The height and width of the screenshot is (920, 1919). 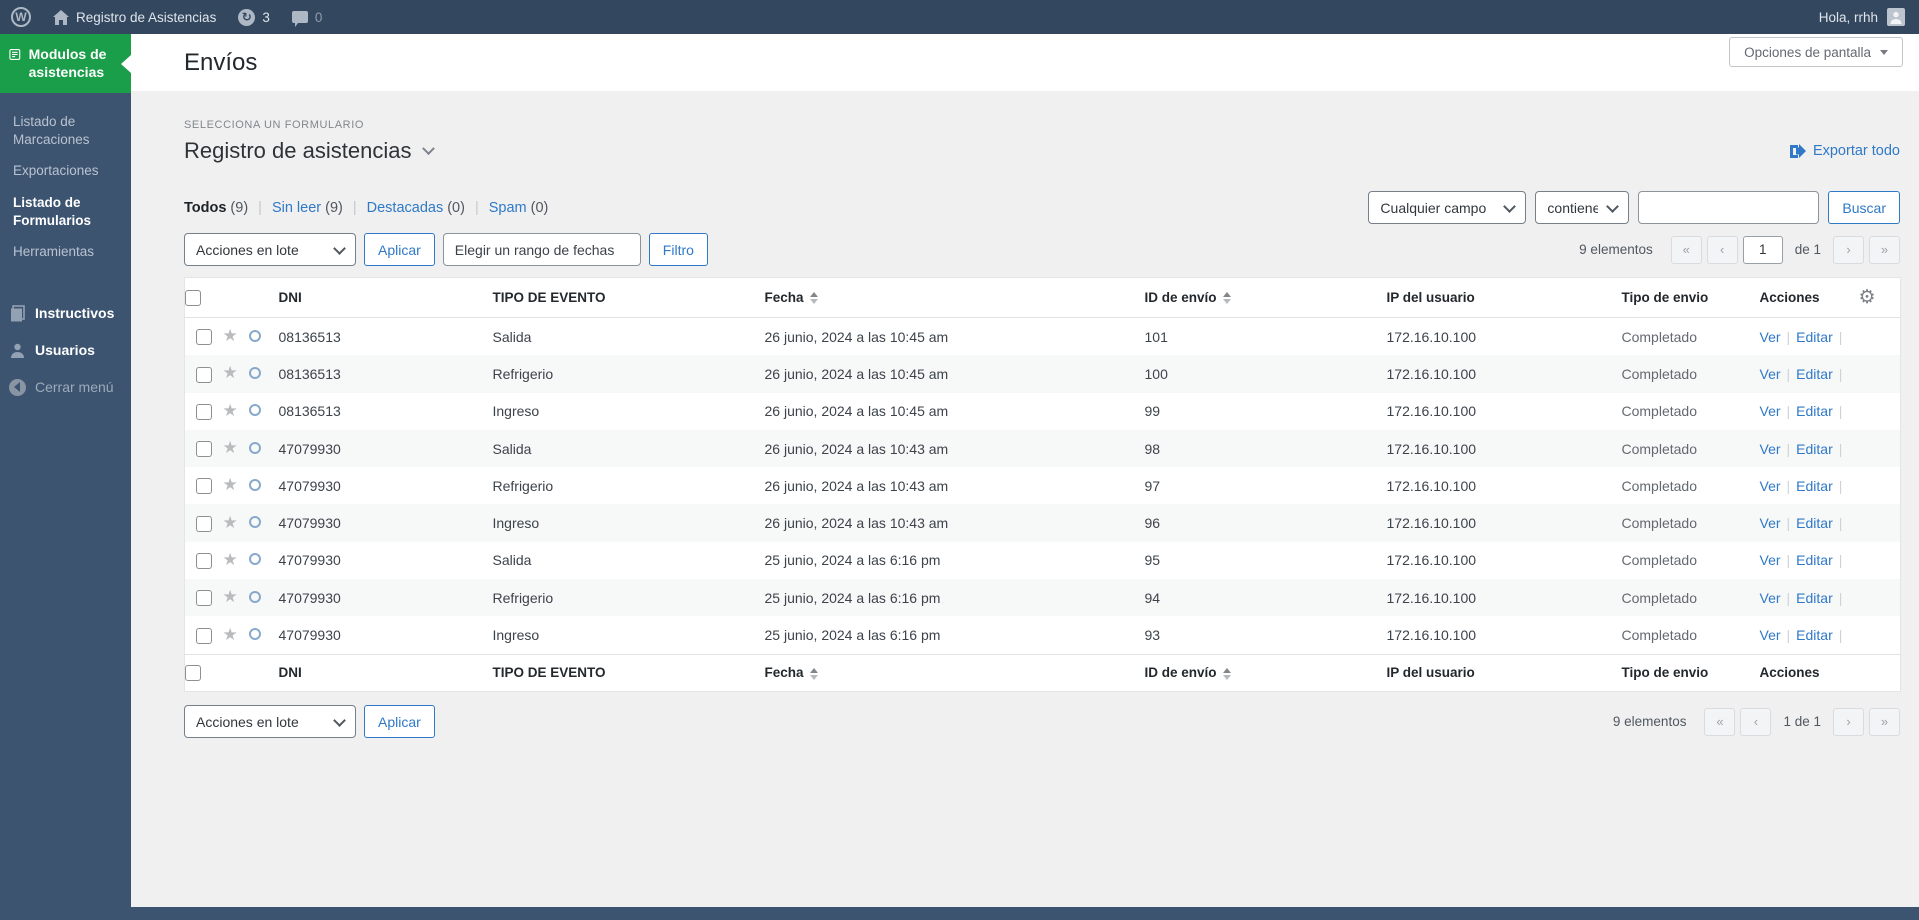 I want to click on sidebar-item-exportaciones: Exportaciones, so click(x=65, y=171).